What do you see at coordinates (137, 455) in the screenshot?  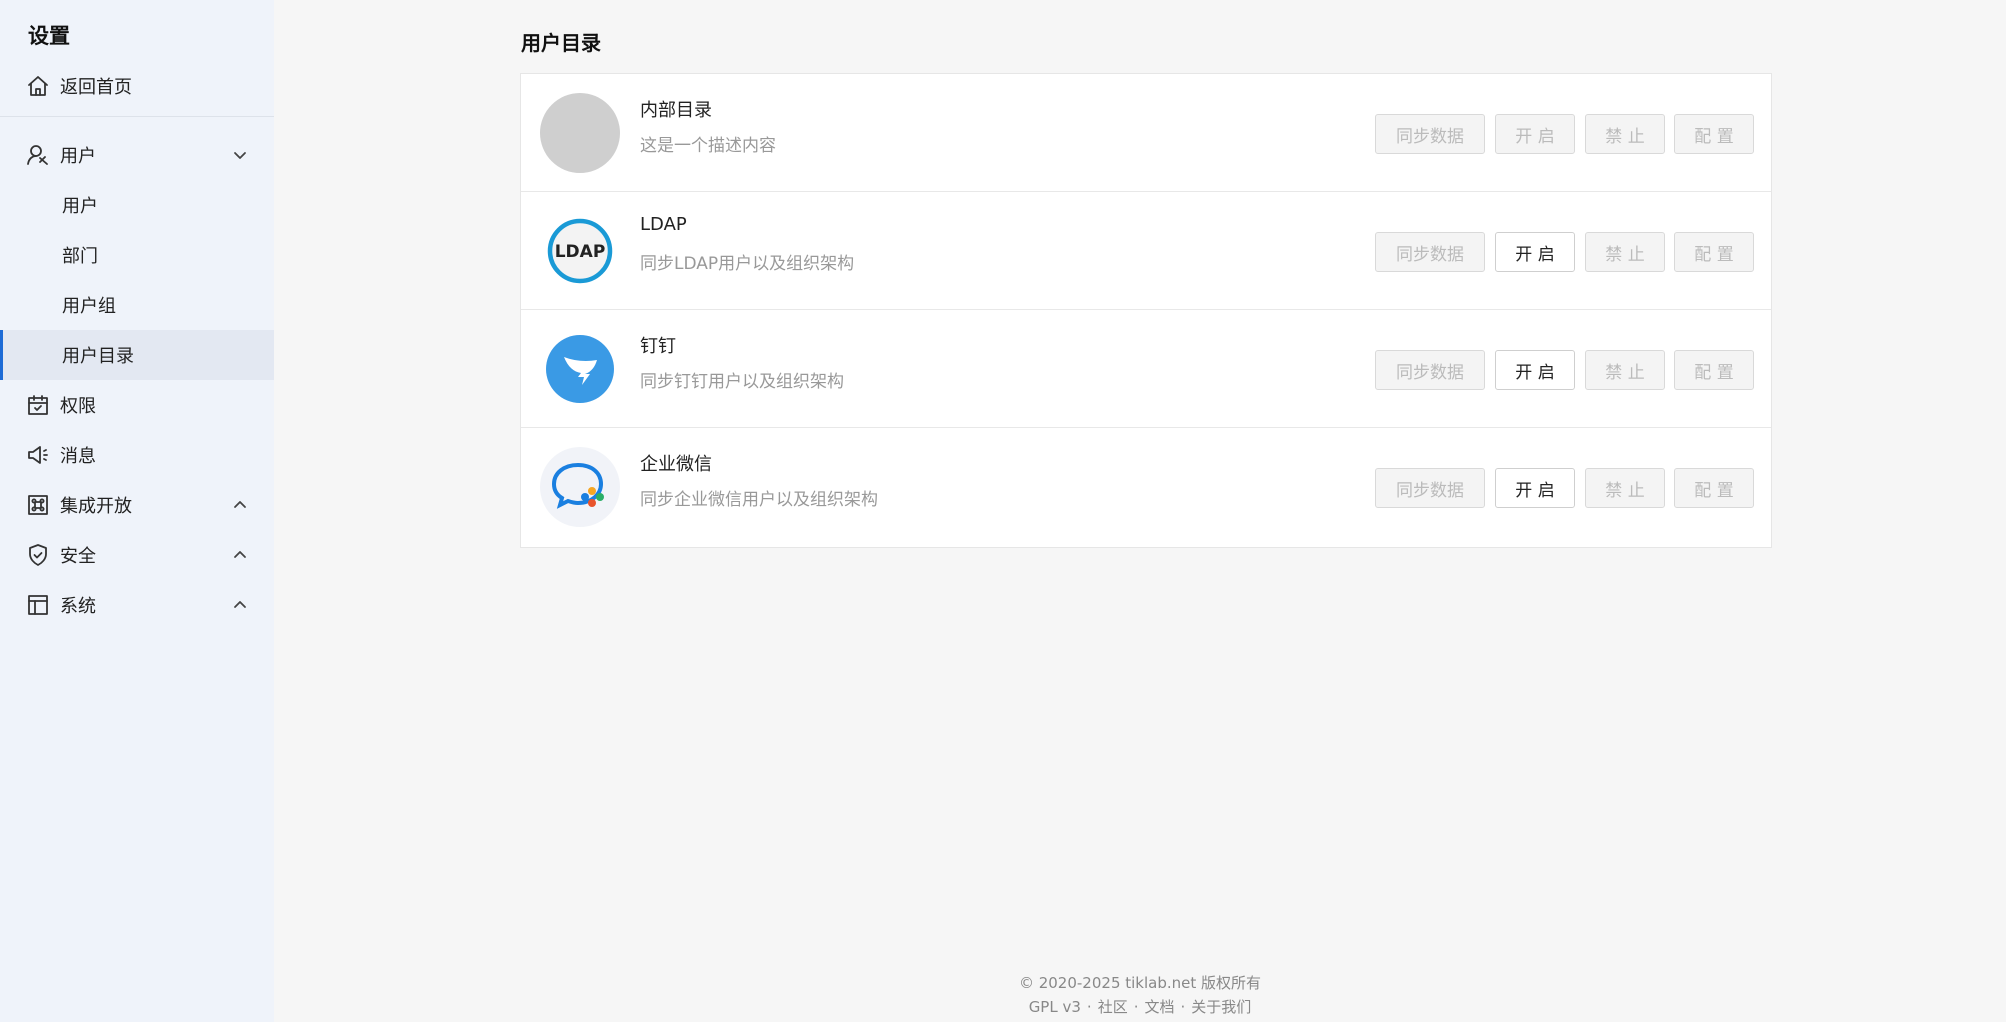 I see `sidebar-item-messages: 消息` at bounding box center [137, 455].